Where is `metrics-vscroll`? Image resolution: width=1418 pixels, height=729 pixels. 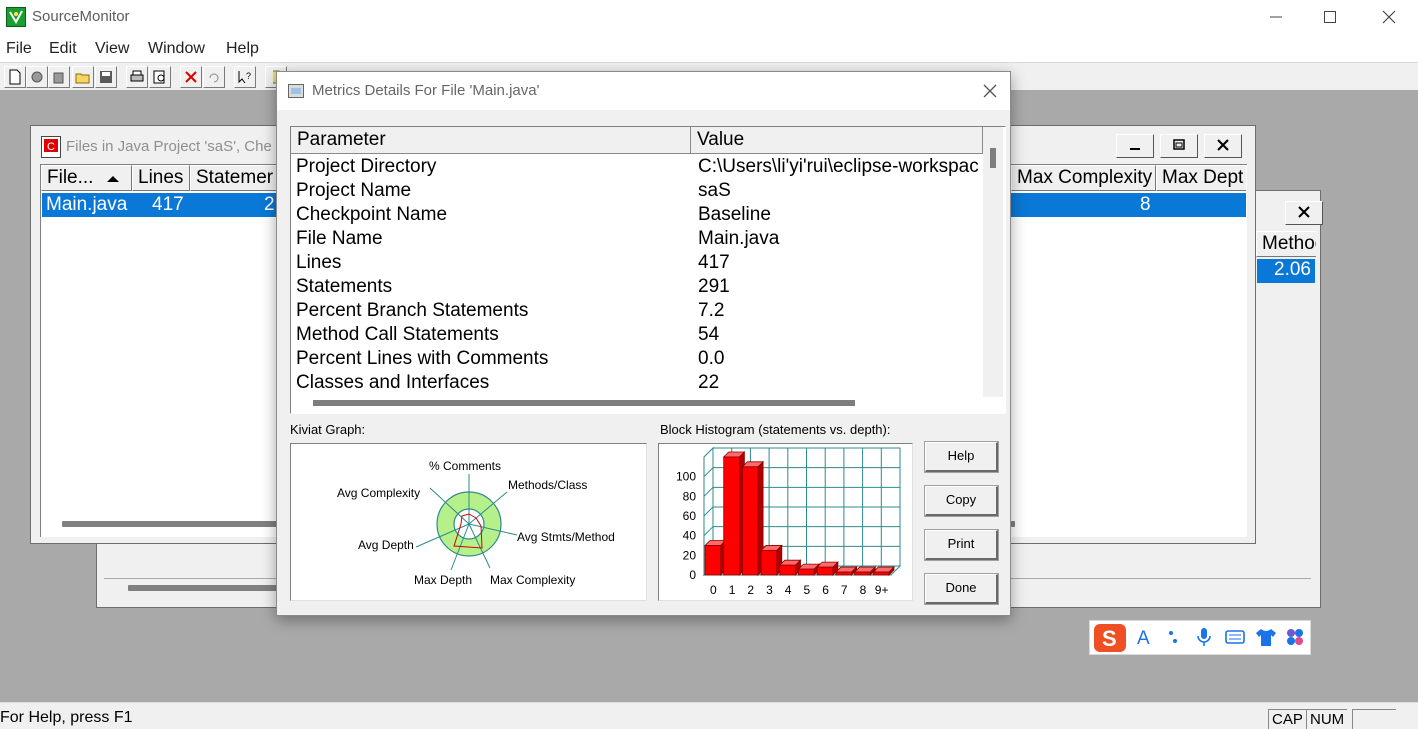
metrics-vscroll is located at coordinates (993, 262).